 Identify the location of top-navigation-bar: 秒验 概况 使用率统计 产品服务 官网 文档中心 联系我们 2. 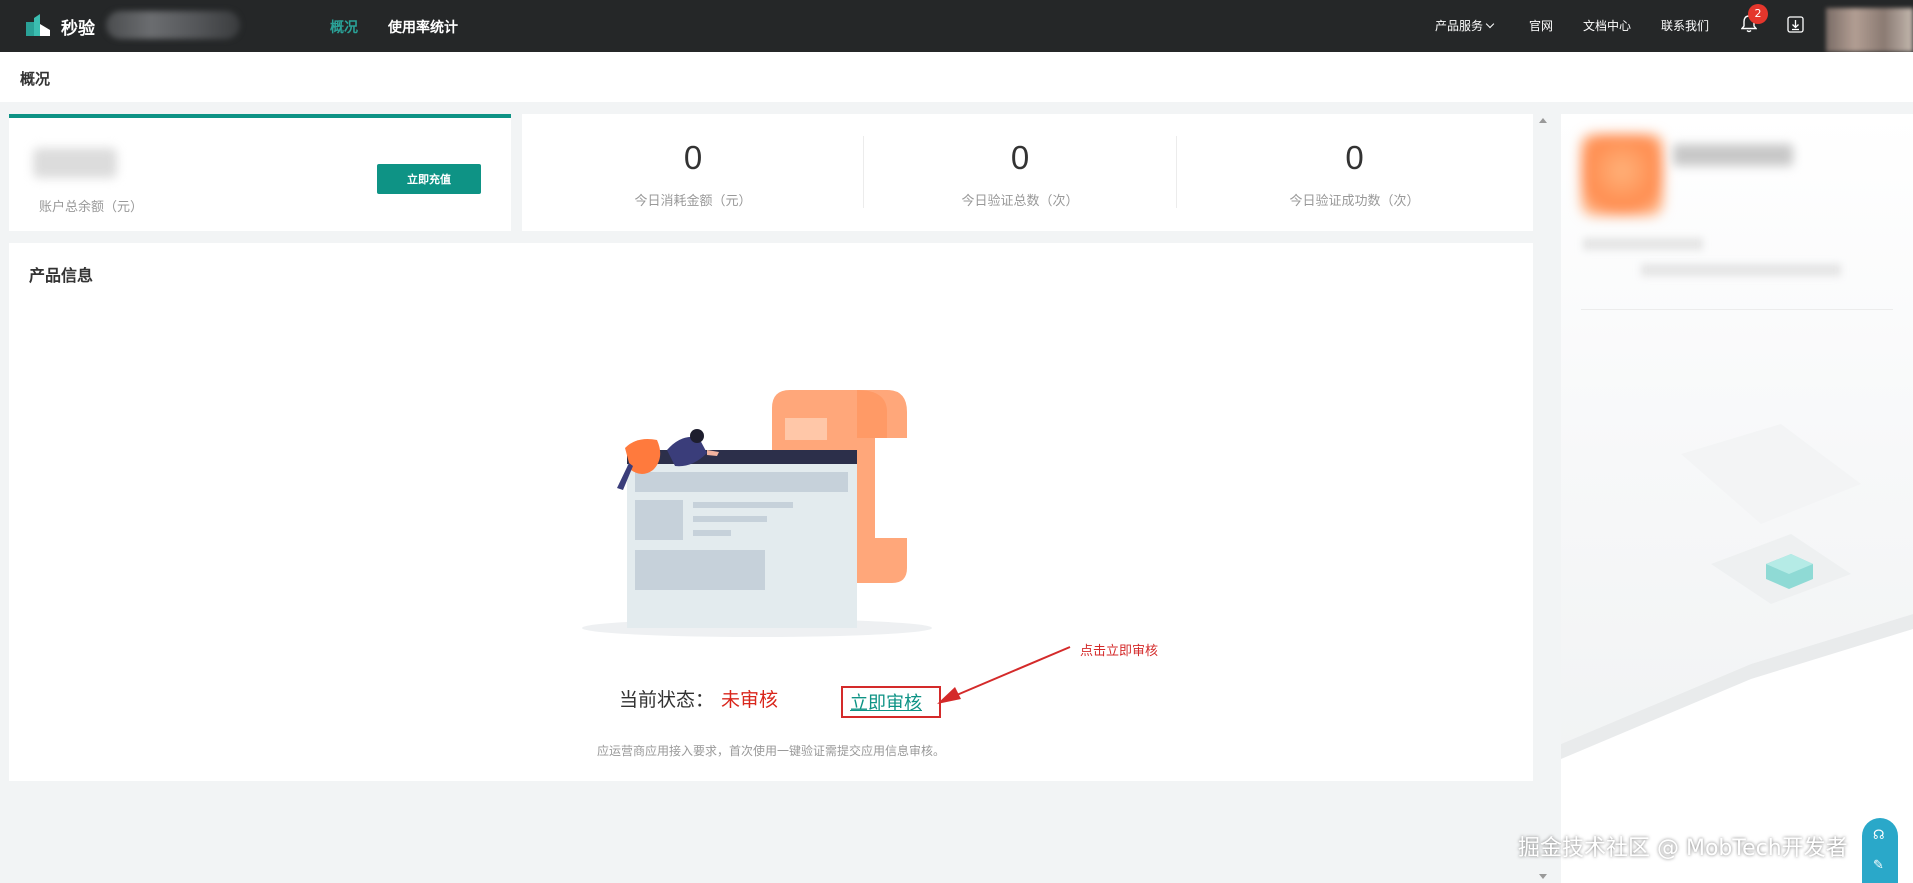
(956, 26).